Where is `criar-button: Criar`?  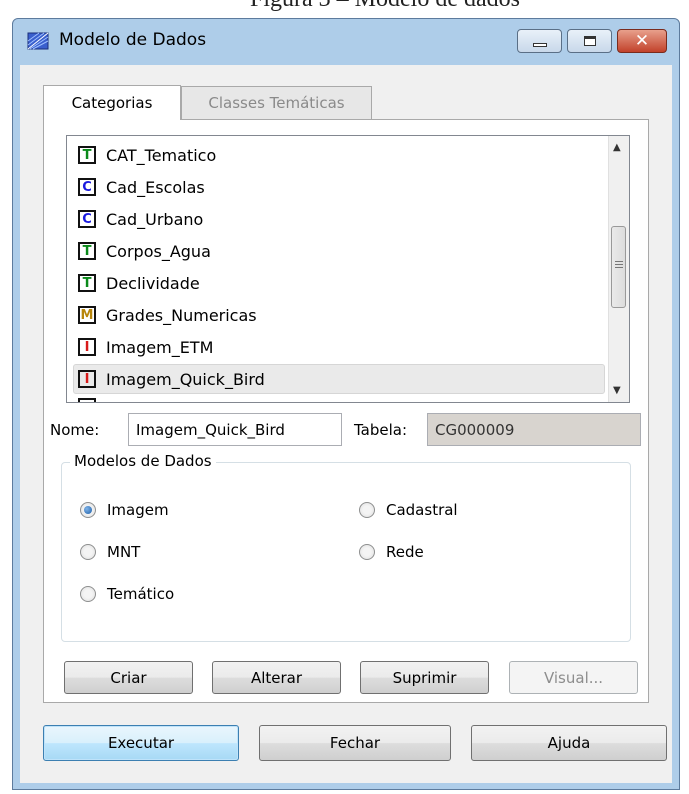 criar-button: Criar is located at coordinates (128, 677).